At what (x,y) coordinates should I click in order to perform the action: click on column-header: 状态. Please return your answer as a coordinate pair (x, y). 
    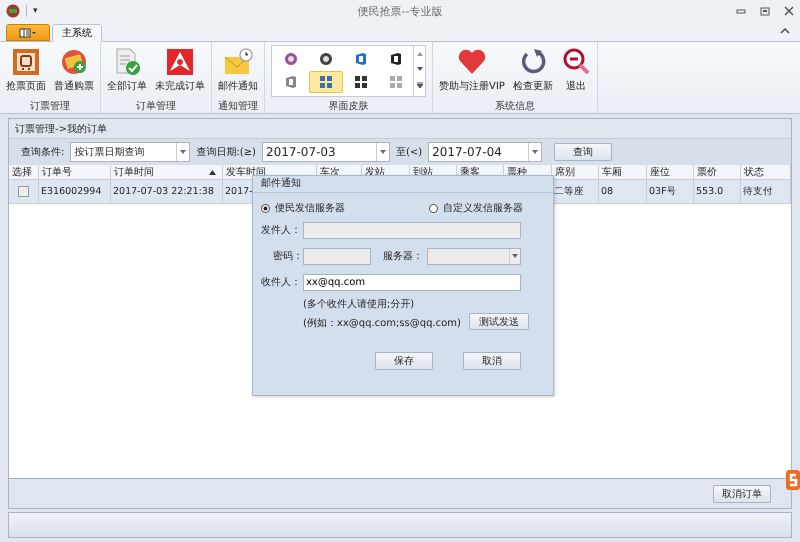
    Looking at the image, I should click on (766, 172).